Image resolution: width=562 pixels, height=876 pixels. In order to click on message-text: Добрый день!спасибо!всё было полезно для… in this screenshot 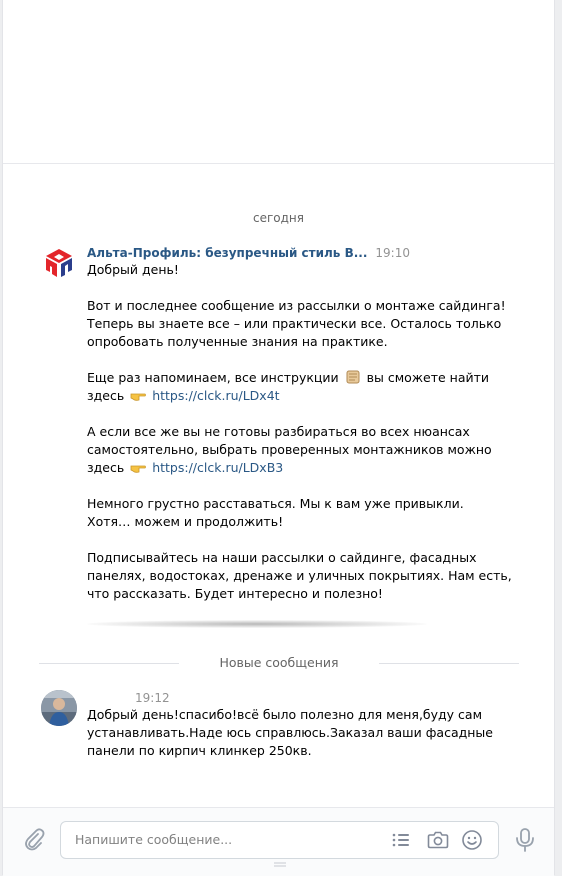, I will do `click(299, 733)`.